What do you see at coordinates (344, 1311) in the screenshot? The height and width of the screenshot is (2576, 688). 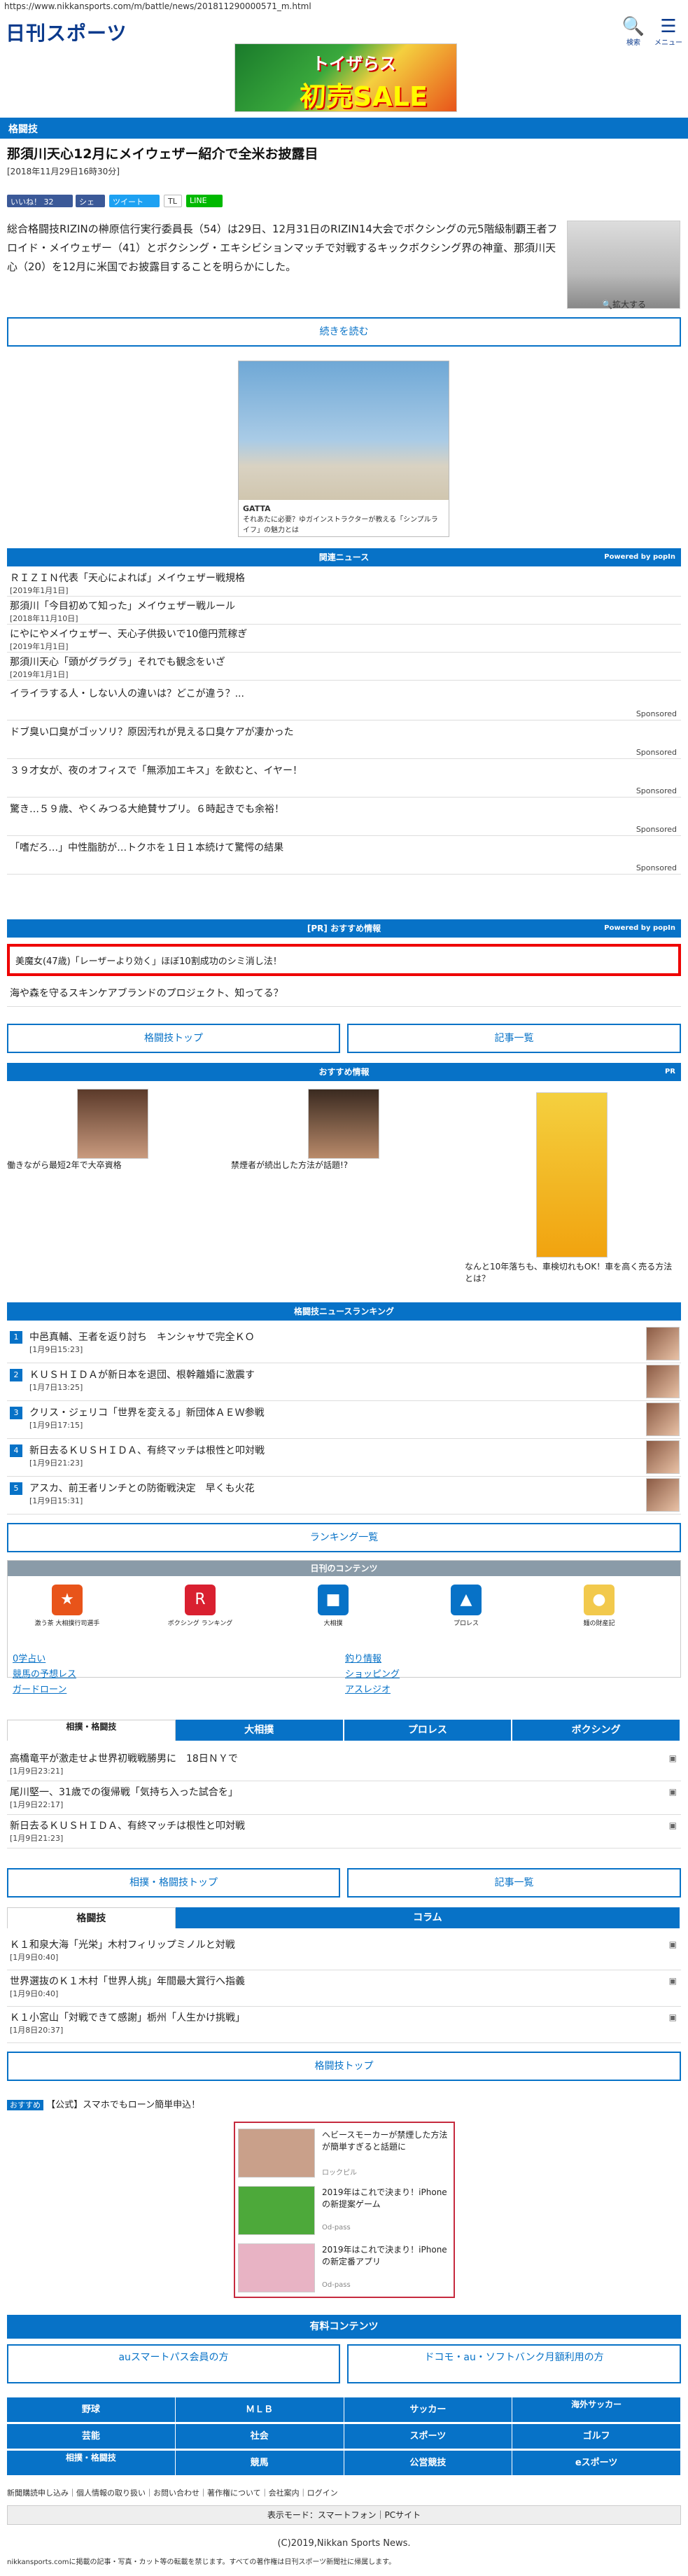 I see `ranking-header: 格闘技ニュースランキング` at bounding box center [344, 1311].